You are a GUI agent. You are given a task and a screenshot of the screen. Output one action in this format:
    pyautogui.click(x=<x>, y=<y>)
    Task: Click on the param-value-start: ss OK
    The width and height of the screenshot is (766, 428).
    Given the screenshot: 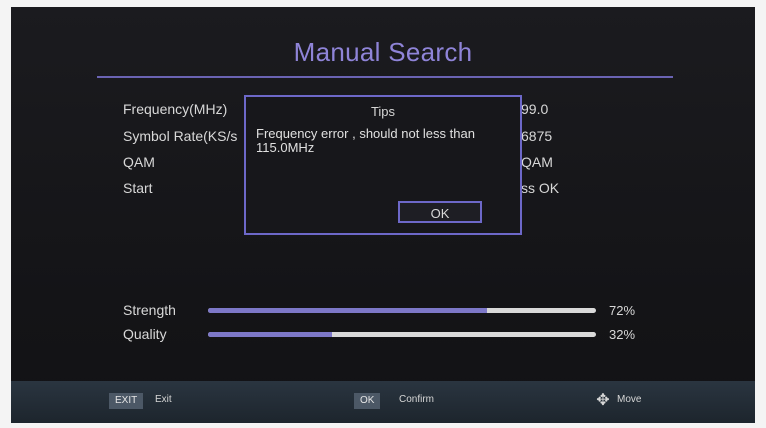 What is the action you would take?
    pyautogui.click(x=540, y=188)
    